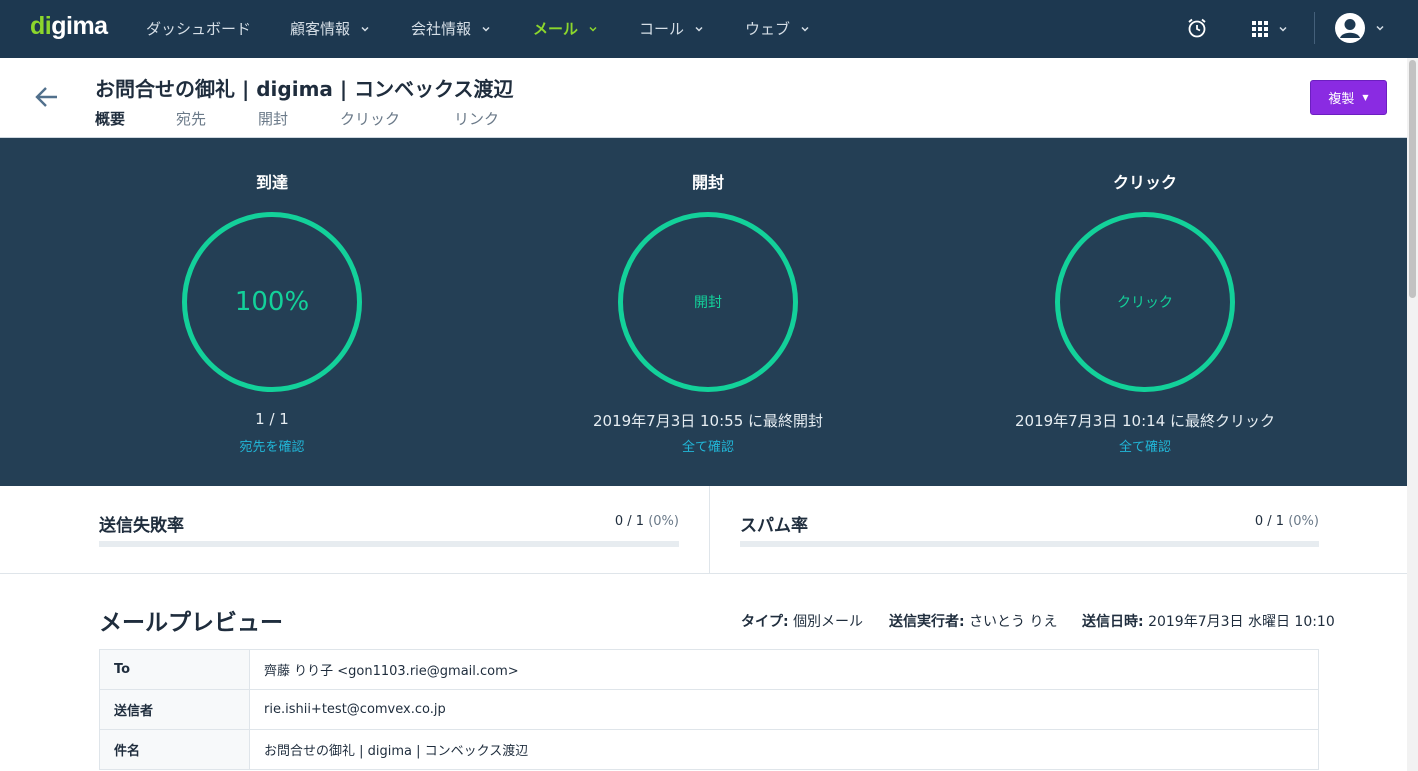 Image resolution: width=1418 pixels, height=771 pixels. I want to click on user-menu, so click(1359, 28).